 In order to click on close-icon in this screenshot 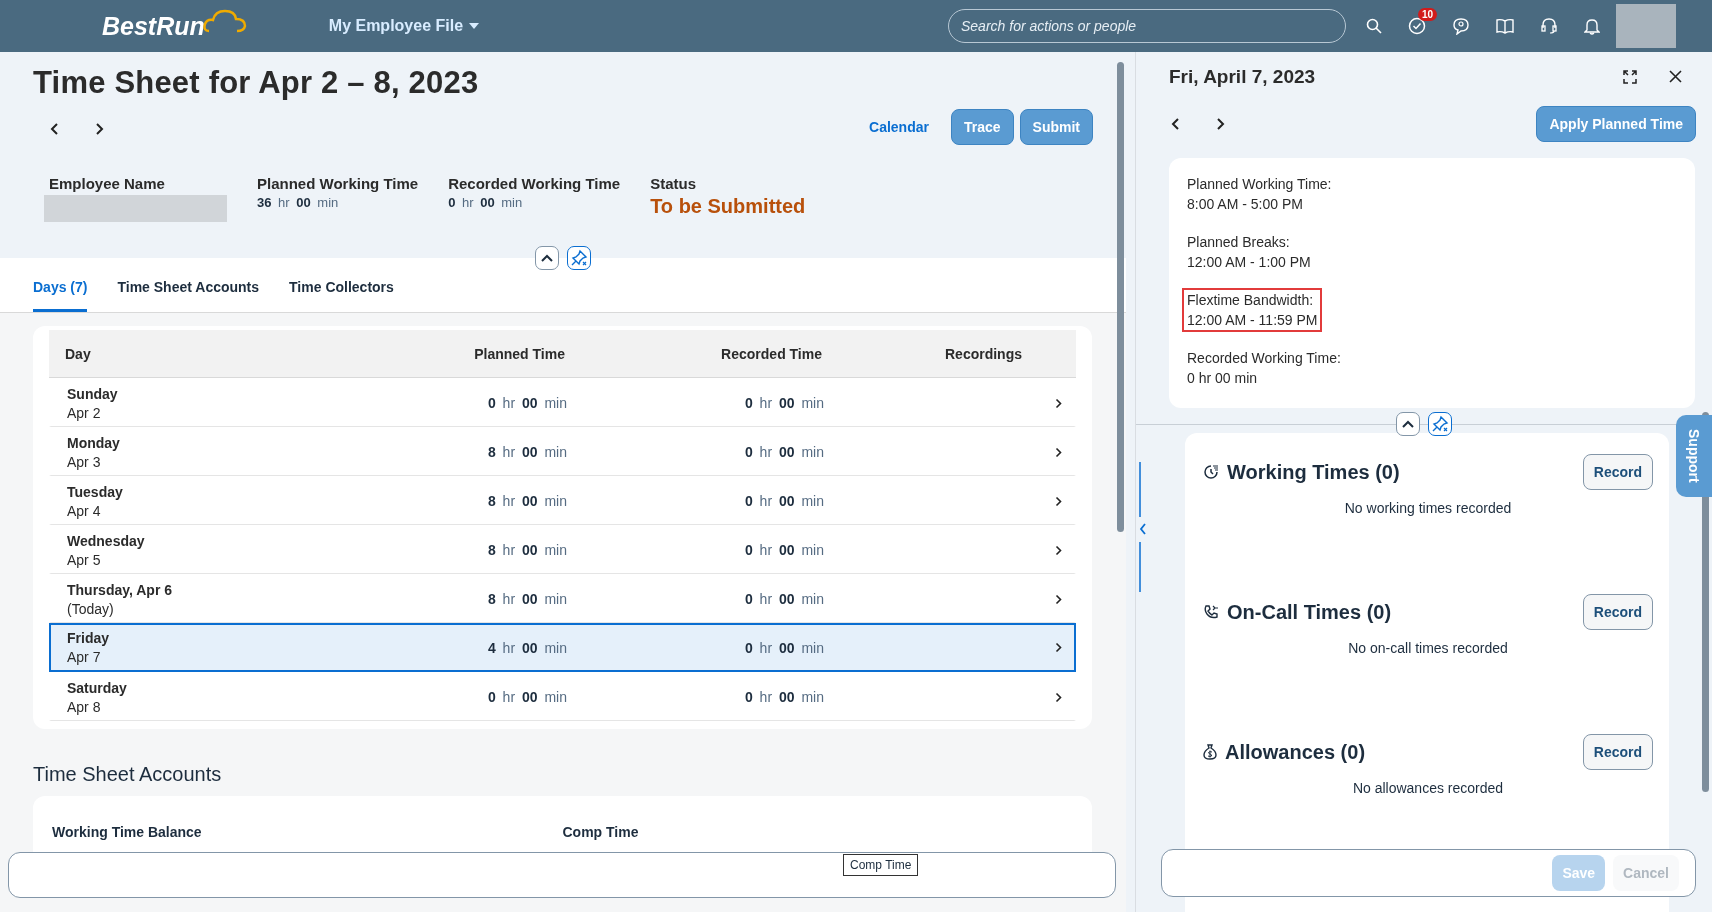, I will do `click(1675, 76)`.